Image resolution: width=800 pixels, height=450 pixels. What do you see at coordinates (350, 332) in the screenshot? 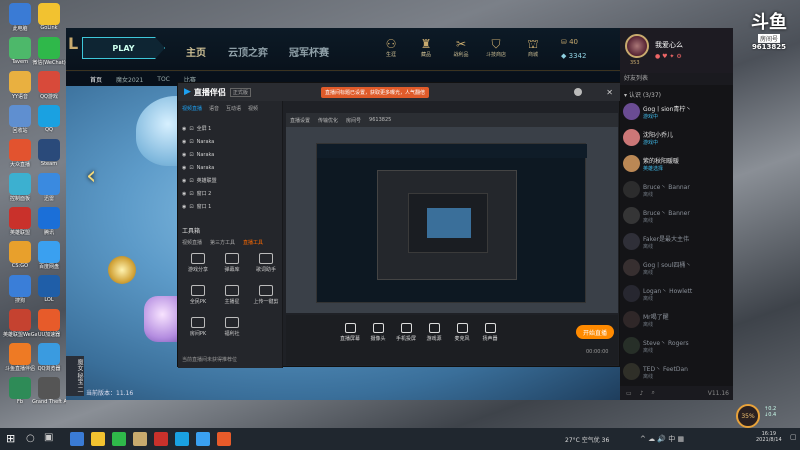
I see `source-button: 直播屏幕` at bounding box center [350, 332].